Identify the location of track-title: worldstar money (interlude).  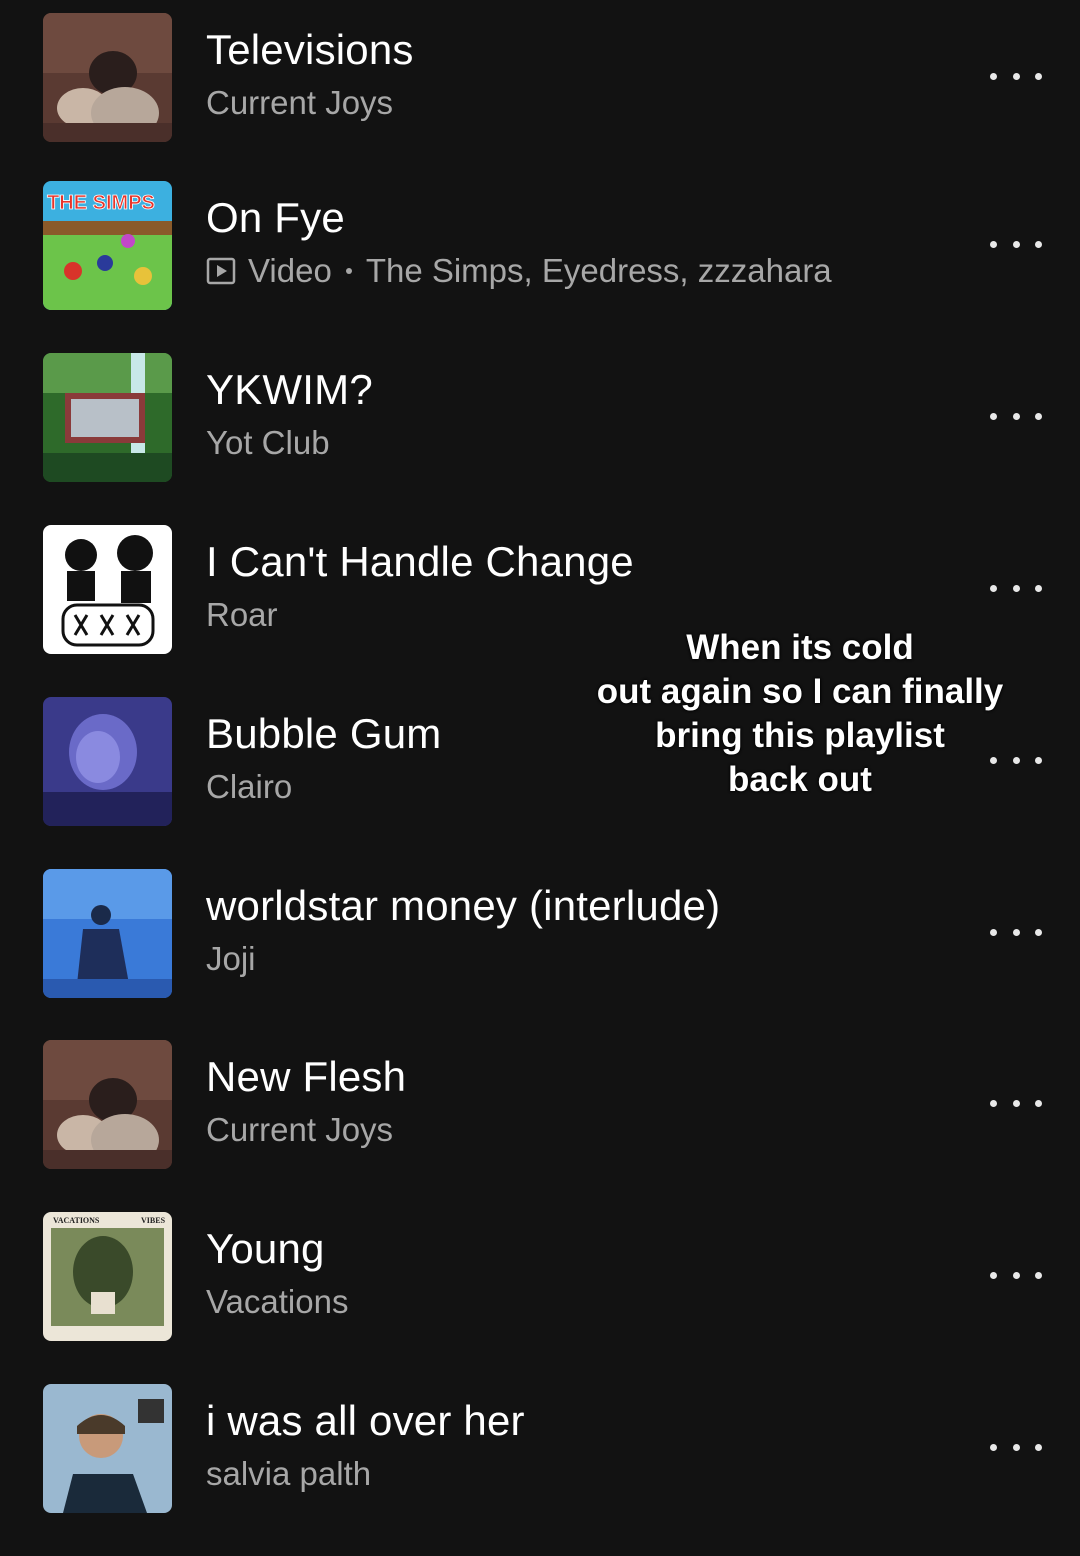
(463, 905).